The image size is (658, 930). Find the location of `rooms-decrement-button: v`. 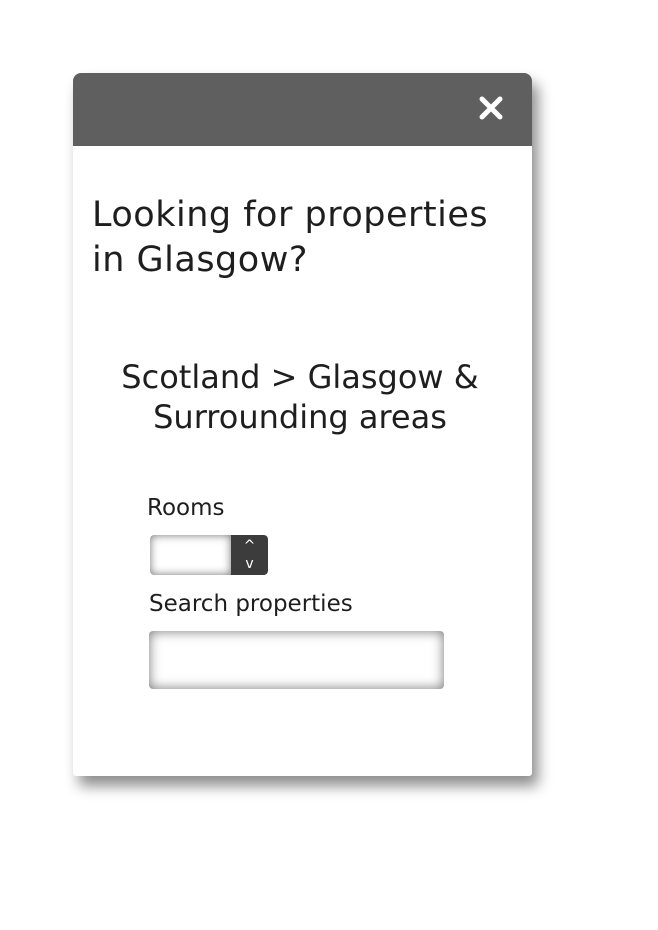

rooms-decrement-button: v is located at coordinates (249, 564).